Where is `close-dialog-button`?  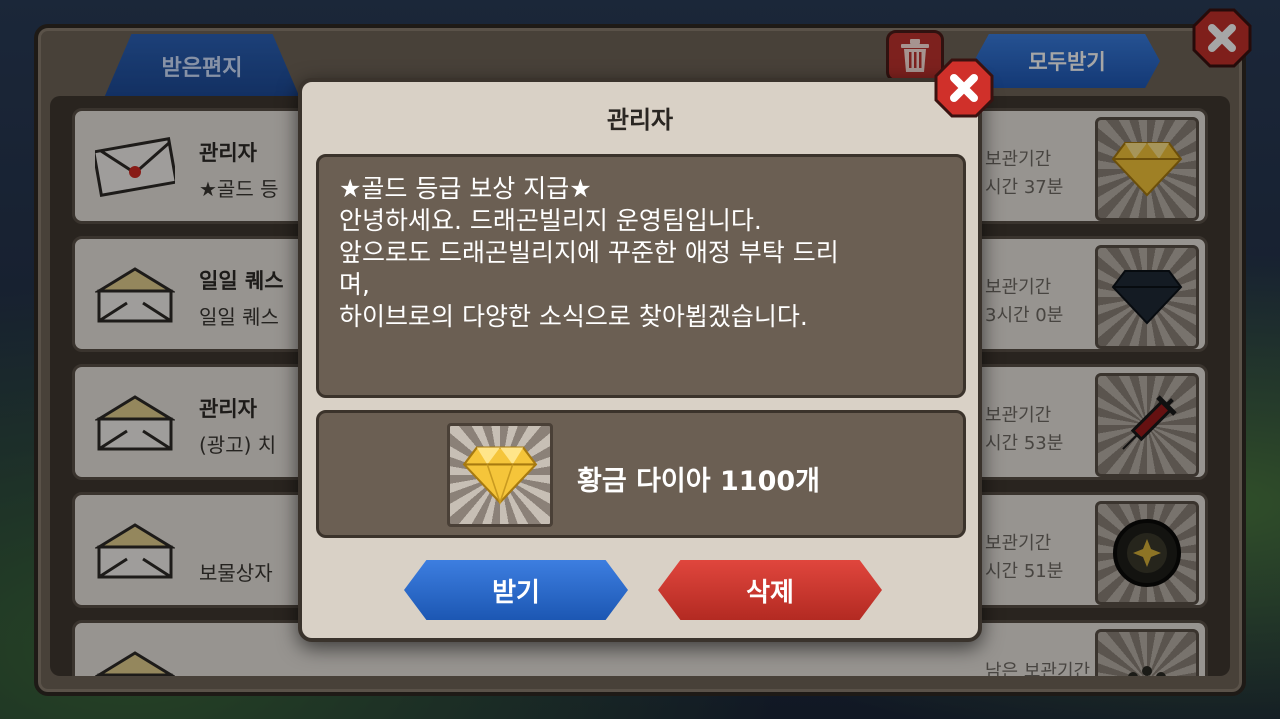
close-dialog-button is located at coordinates (964, 88).